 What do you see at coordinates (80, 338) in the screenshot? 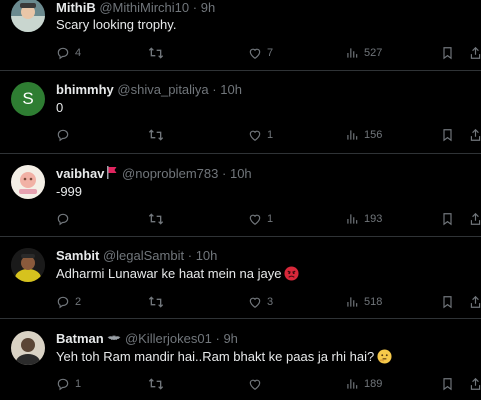
I see `display-name: Batman` at bounding box center [80, 338].